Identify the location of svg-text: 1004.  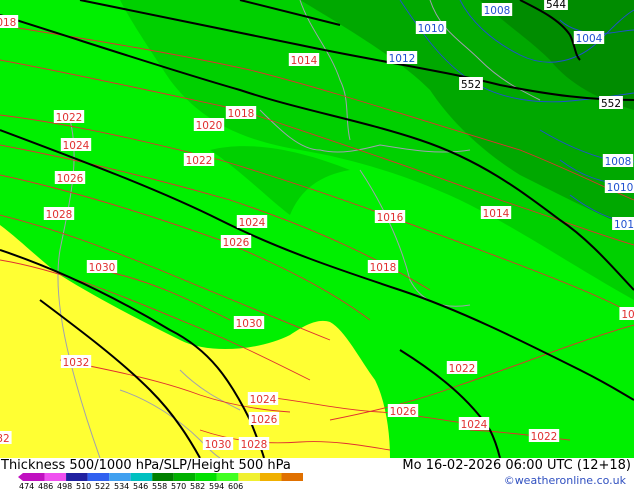
(589, 39).